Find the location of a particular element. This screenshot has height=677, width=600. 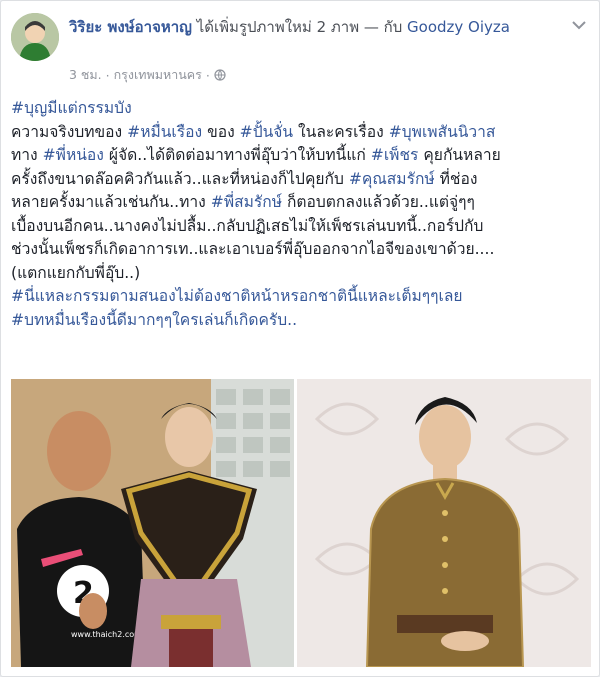

post-action: ได้เพิ่มรูปภาพใหม่ 2 ภาพ — กับ is located at coordinates (299, 27).